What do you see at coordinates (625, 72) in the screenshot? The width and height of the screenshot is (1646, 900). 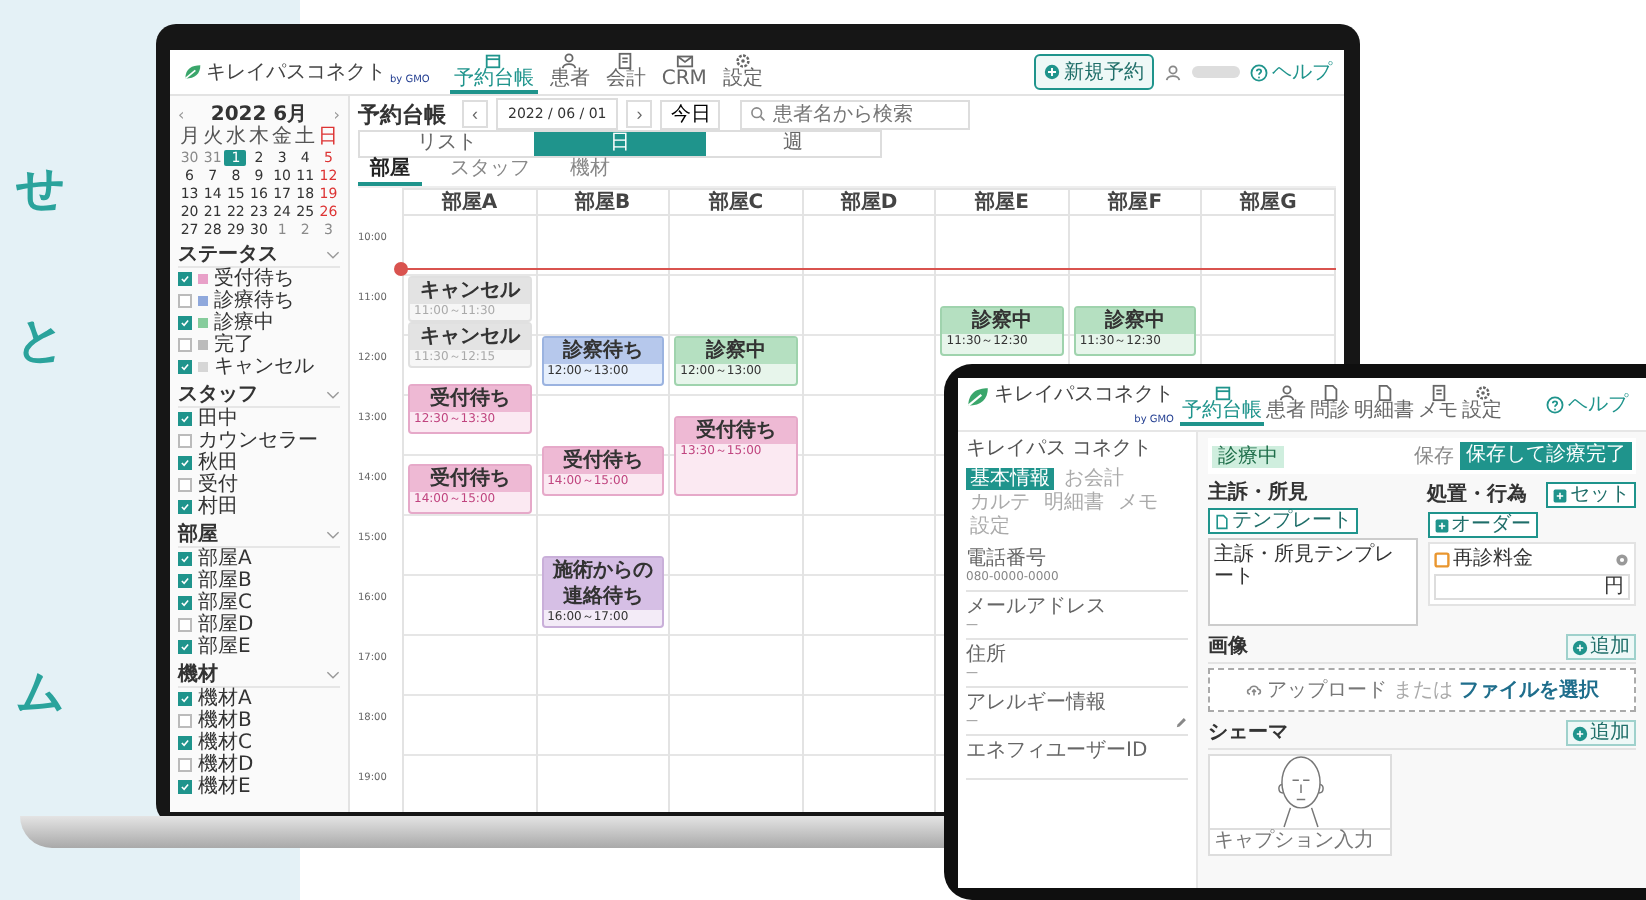 I see `nav-tab: 会計` at bounding box center [625, 72].